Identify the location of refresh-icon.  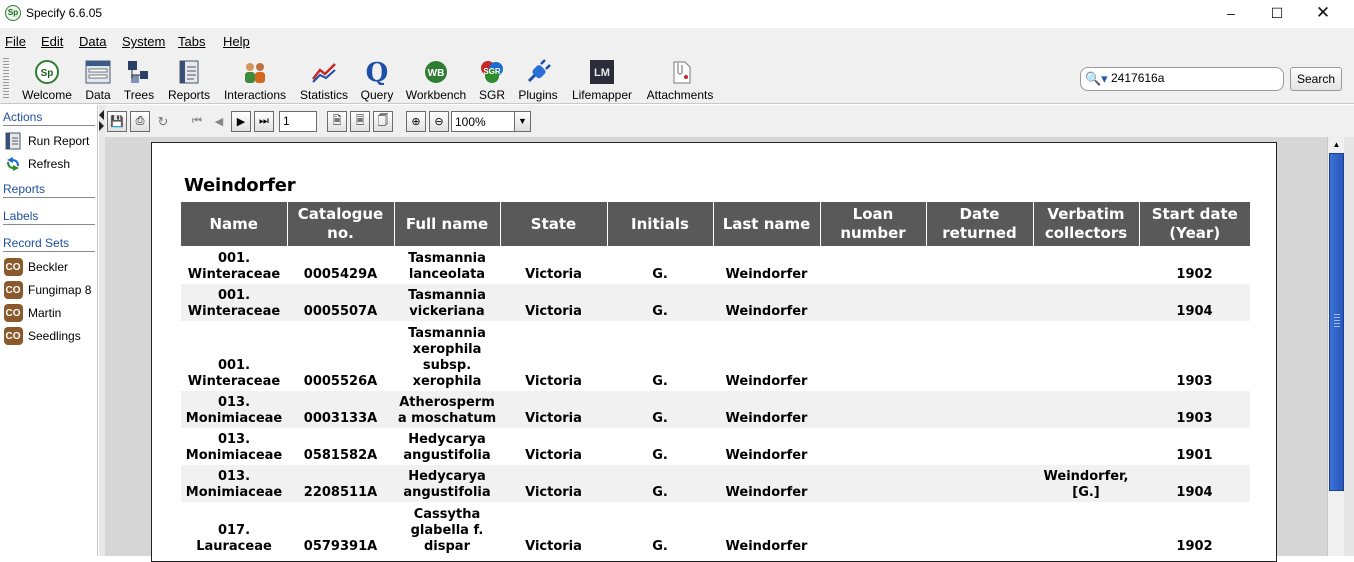
(13, 164).